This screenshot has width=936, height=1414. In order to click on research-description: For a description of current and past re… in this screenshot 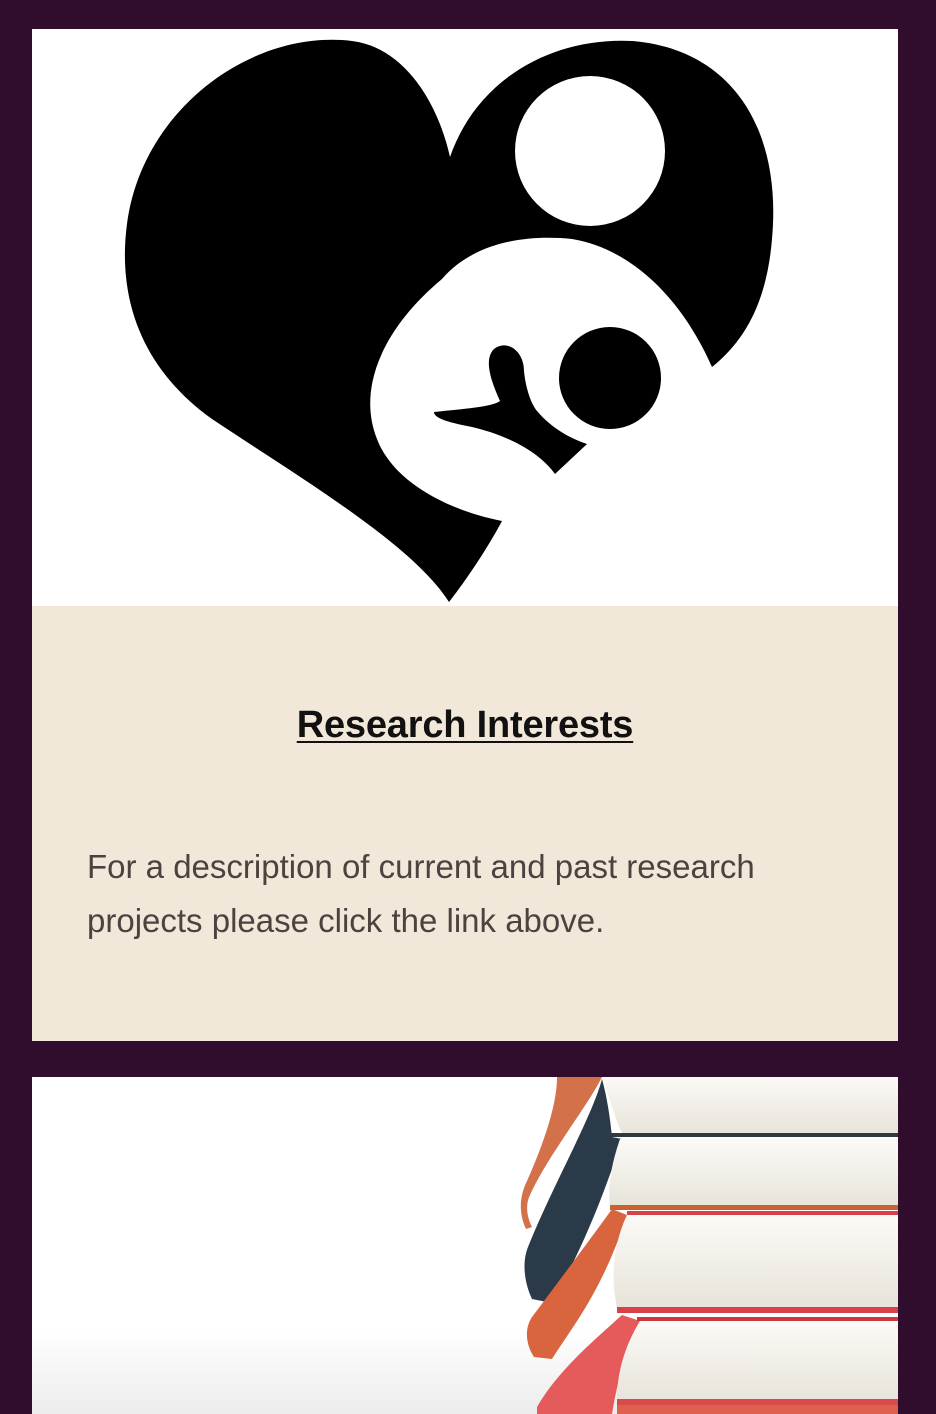, I will do `click(421, 893)`.